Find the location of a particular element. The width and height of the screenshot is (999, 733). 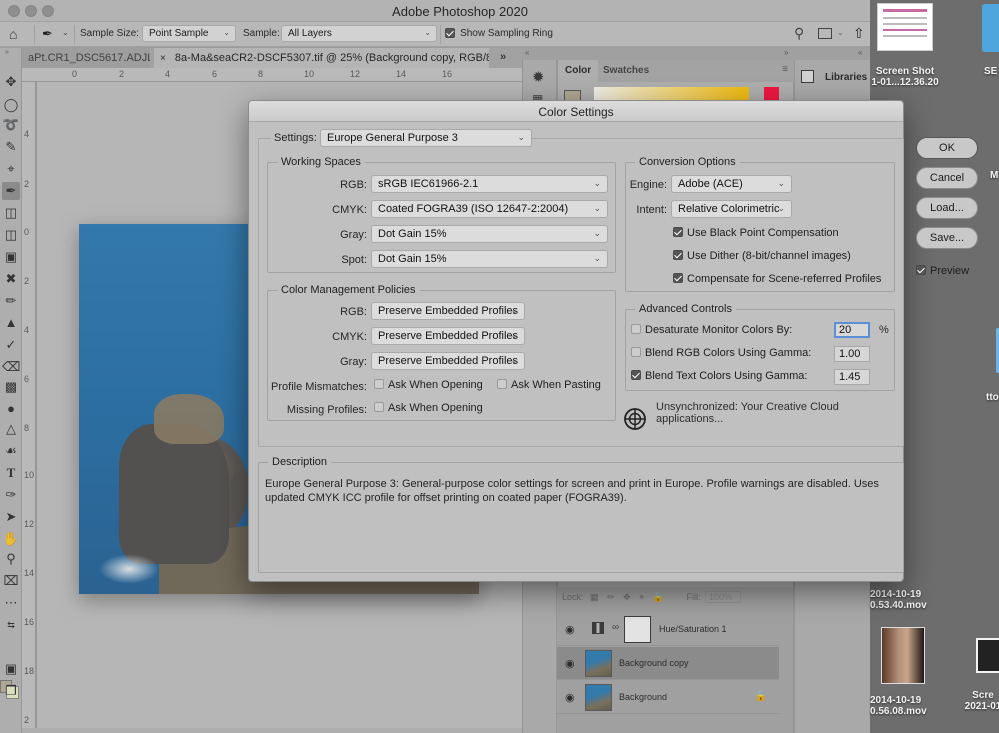

sample-select: All Layers ⌄ is located at coordinates (359, 33).